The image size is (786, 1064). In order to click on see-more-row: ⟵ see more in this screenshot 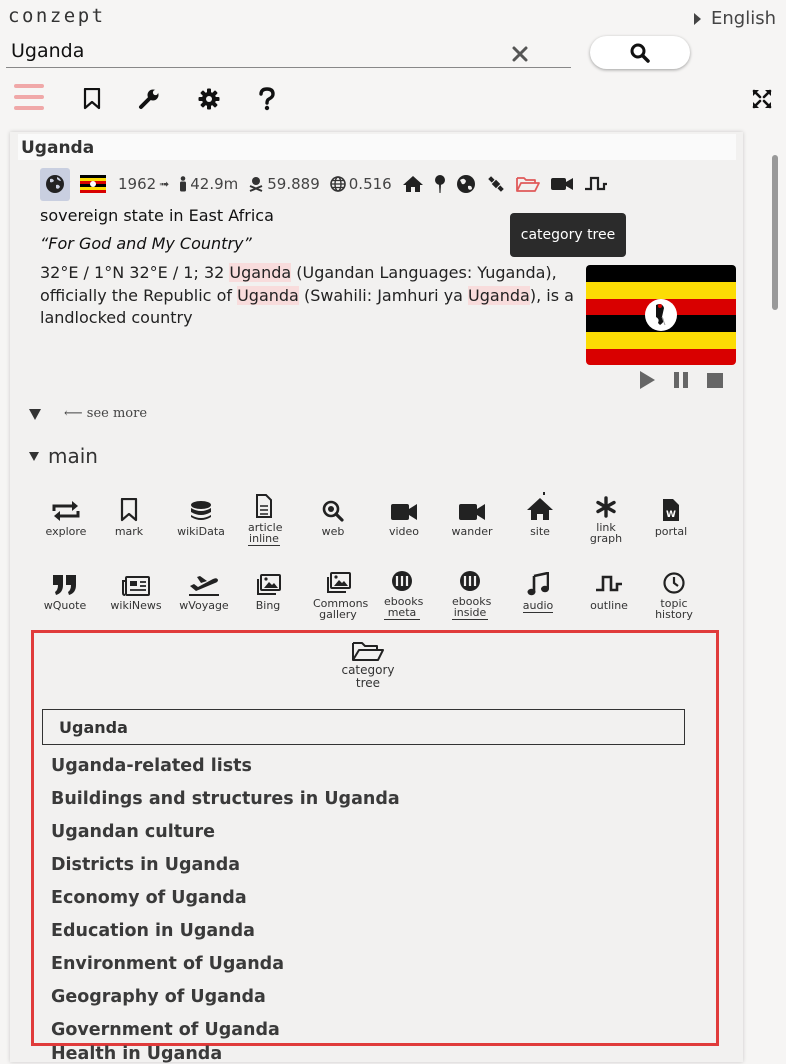, I will do `click(87, 413)`.